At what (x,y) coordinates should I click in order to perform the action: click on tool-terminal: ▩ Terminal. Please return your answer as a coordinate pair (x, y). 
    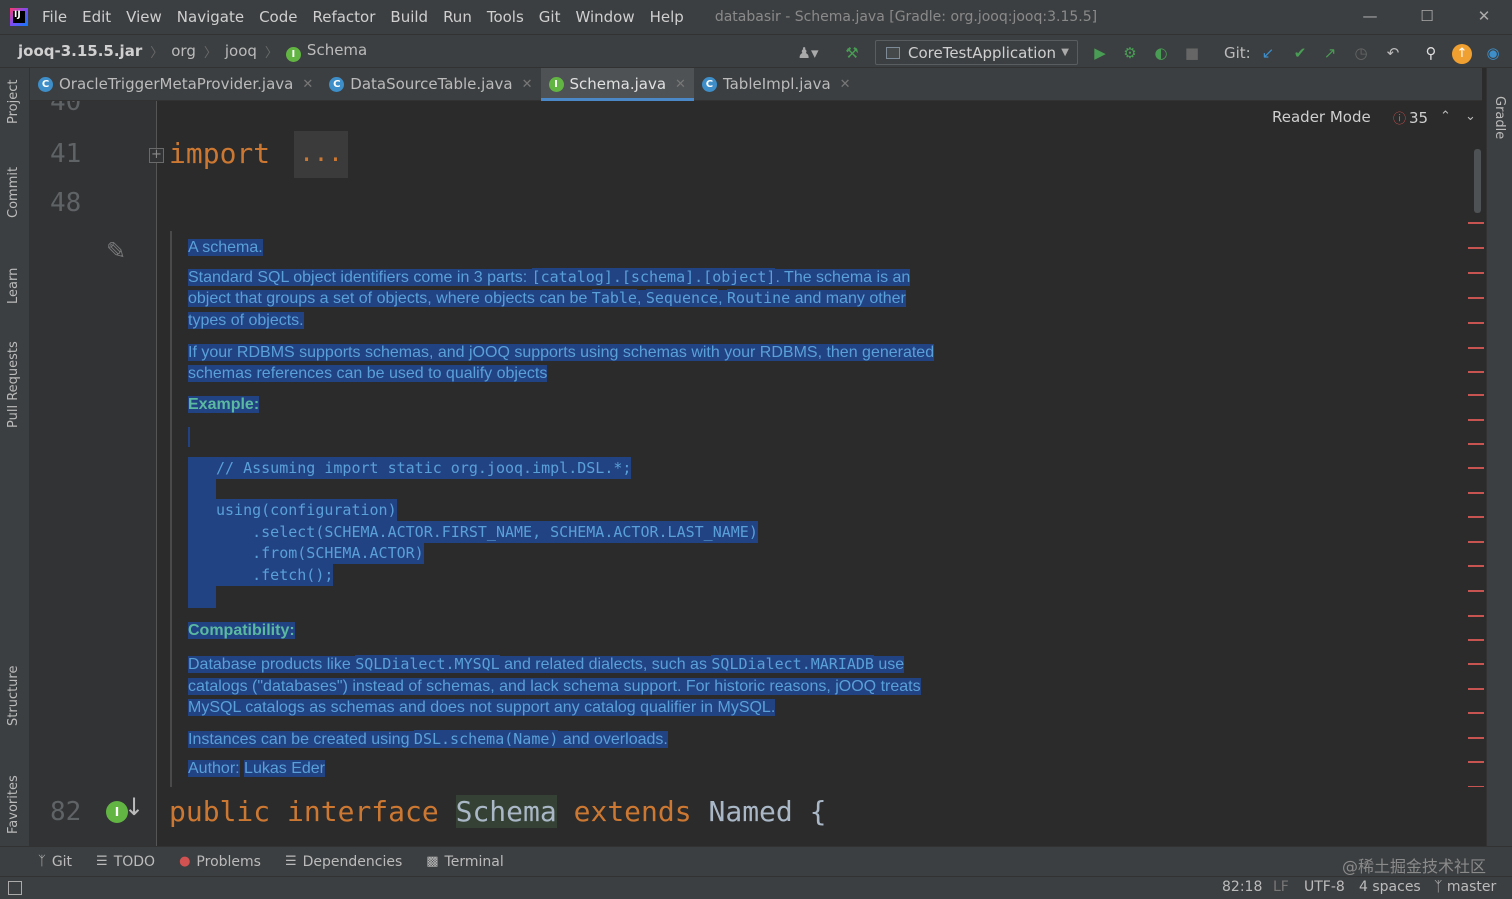
    Looking at the image, I should click on (464, 862).